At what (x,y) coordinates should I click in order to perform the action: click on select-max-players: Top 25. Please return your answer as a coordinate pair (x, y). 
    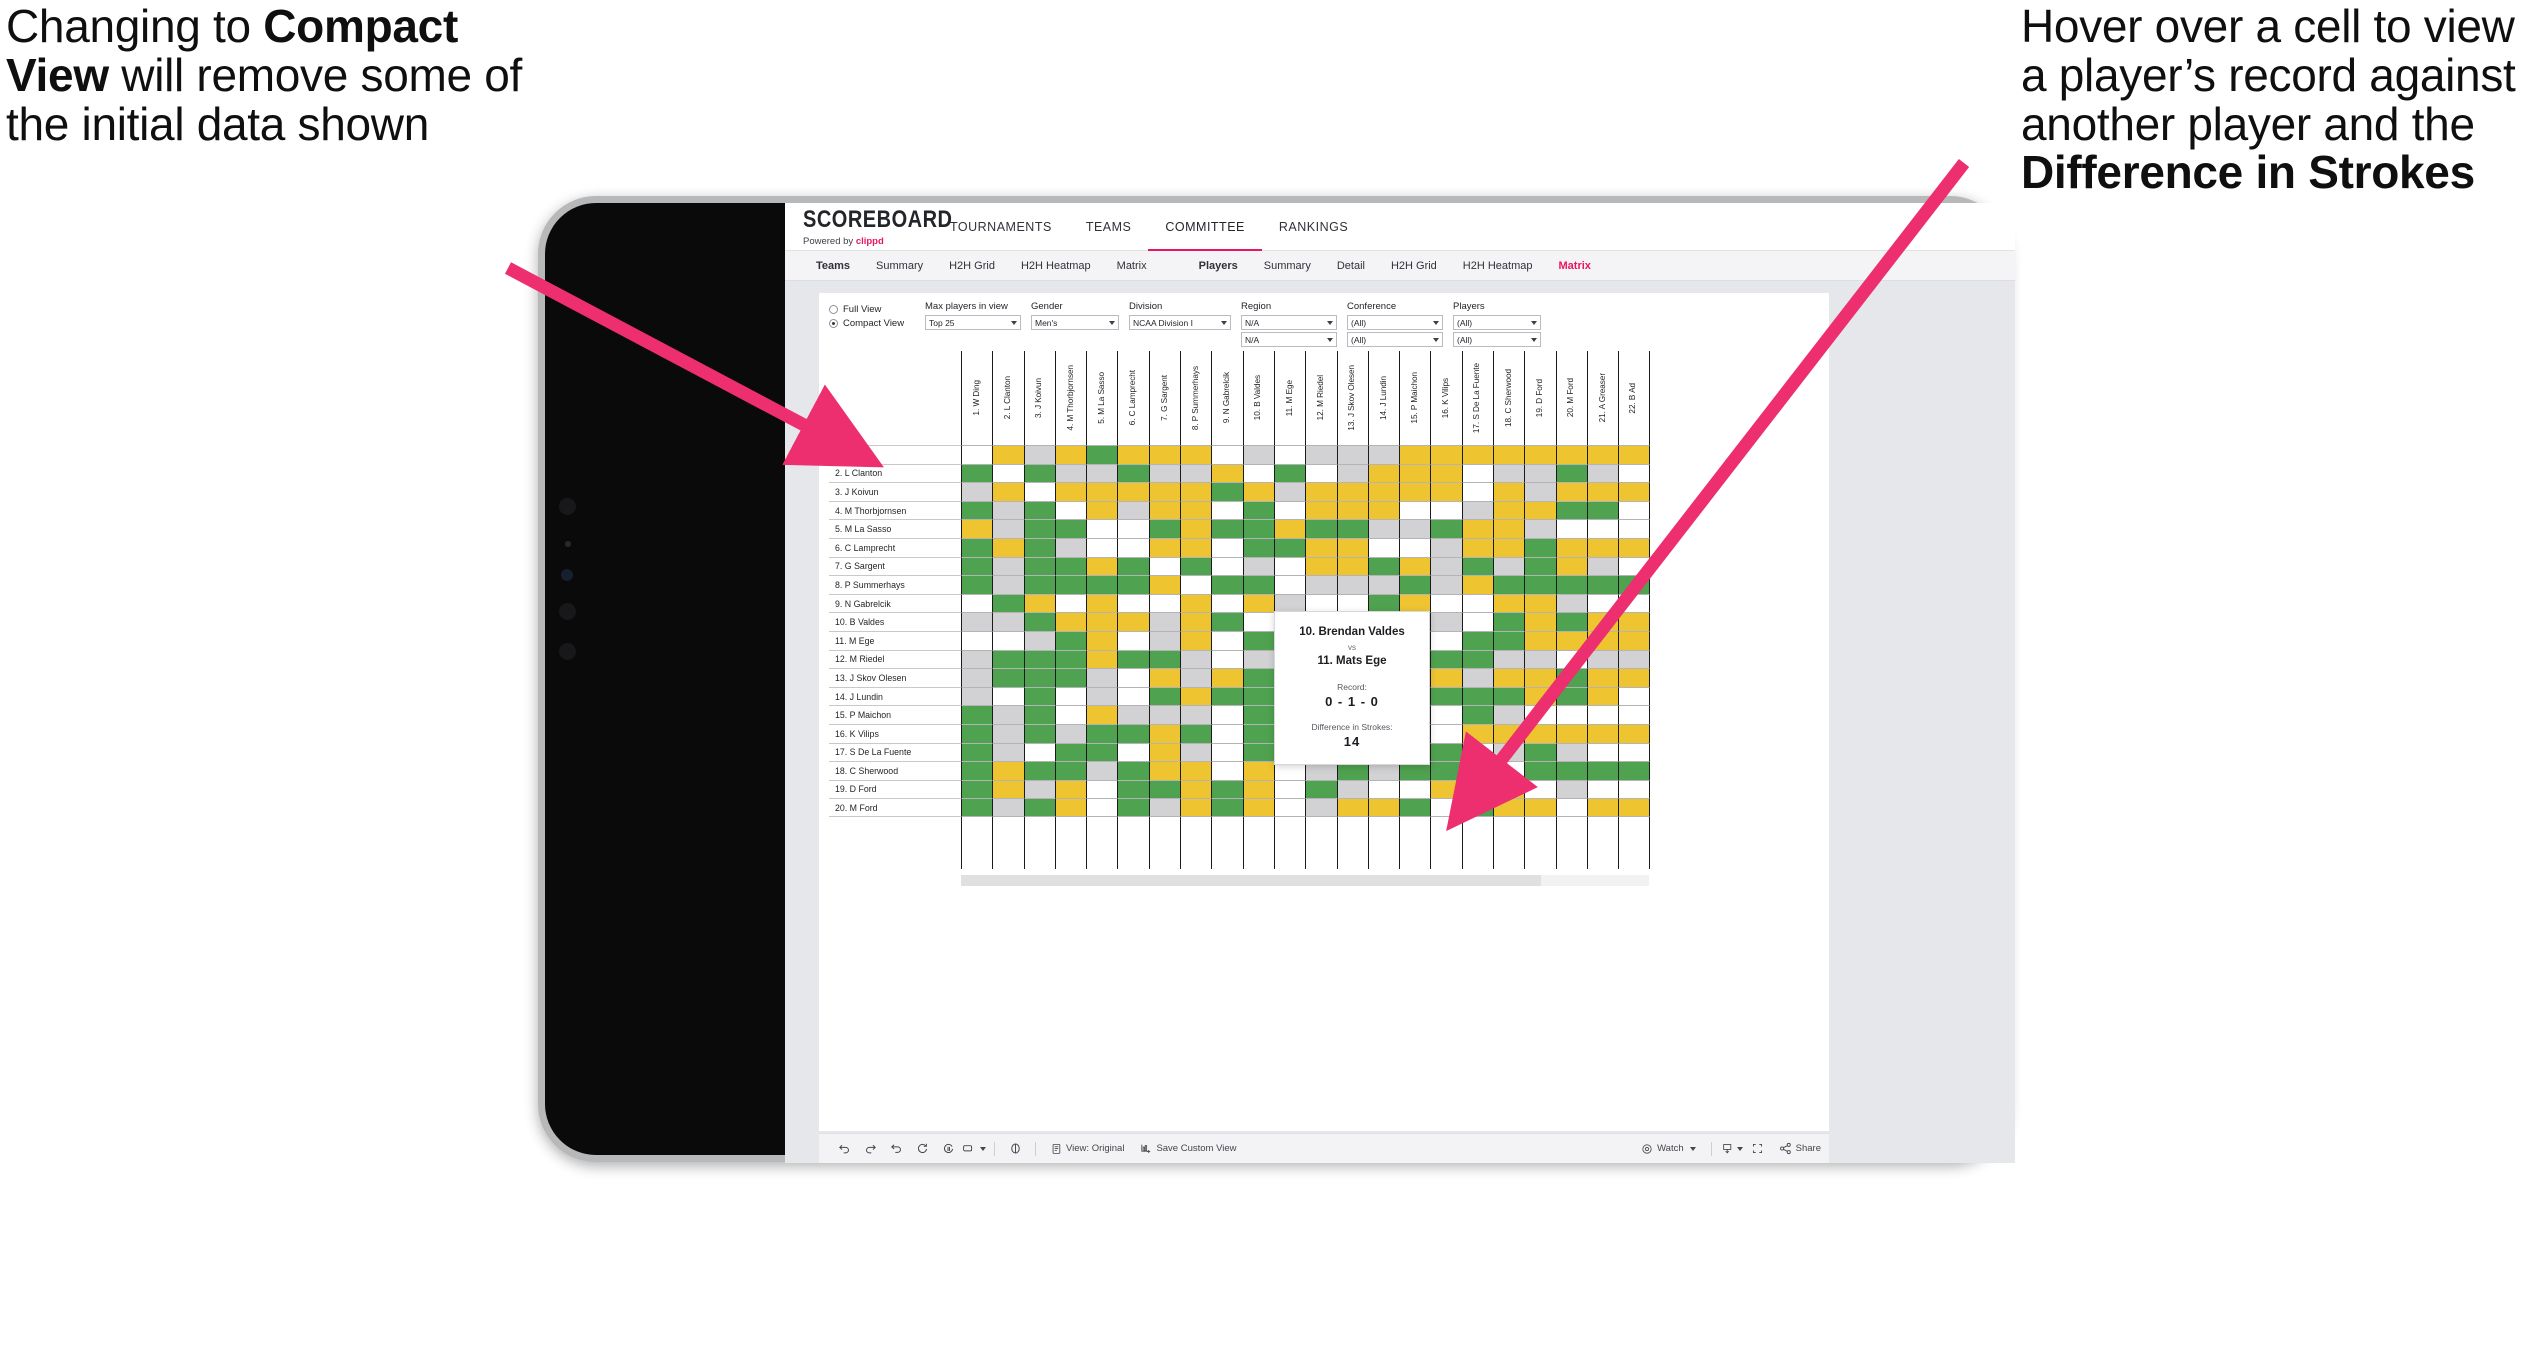
    Looking at the image, I should click on (973, 322).